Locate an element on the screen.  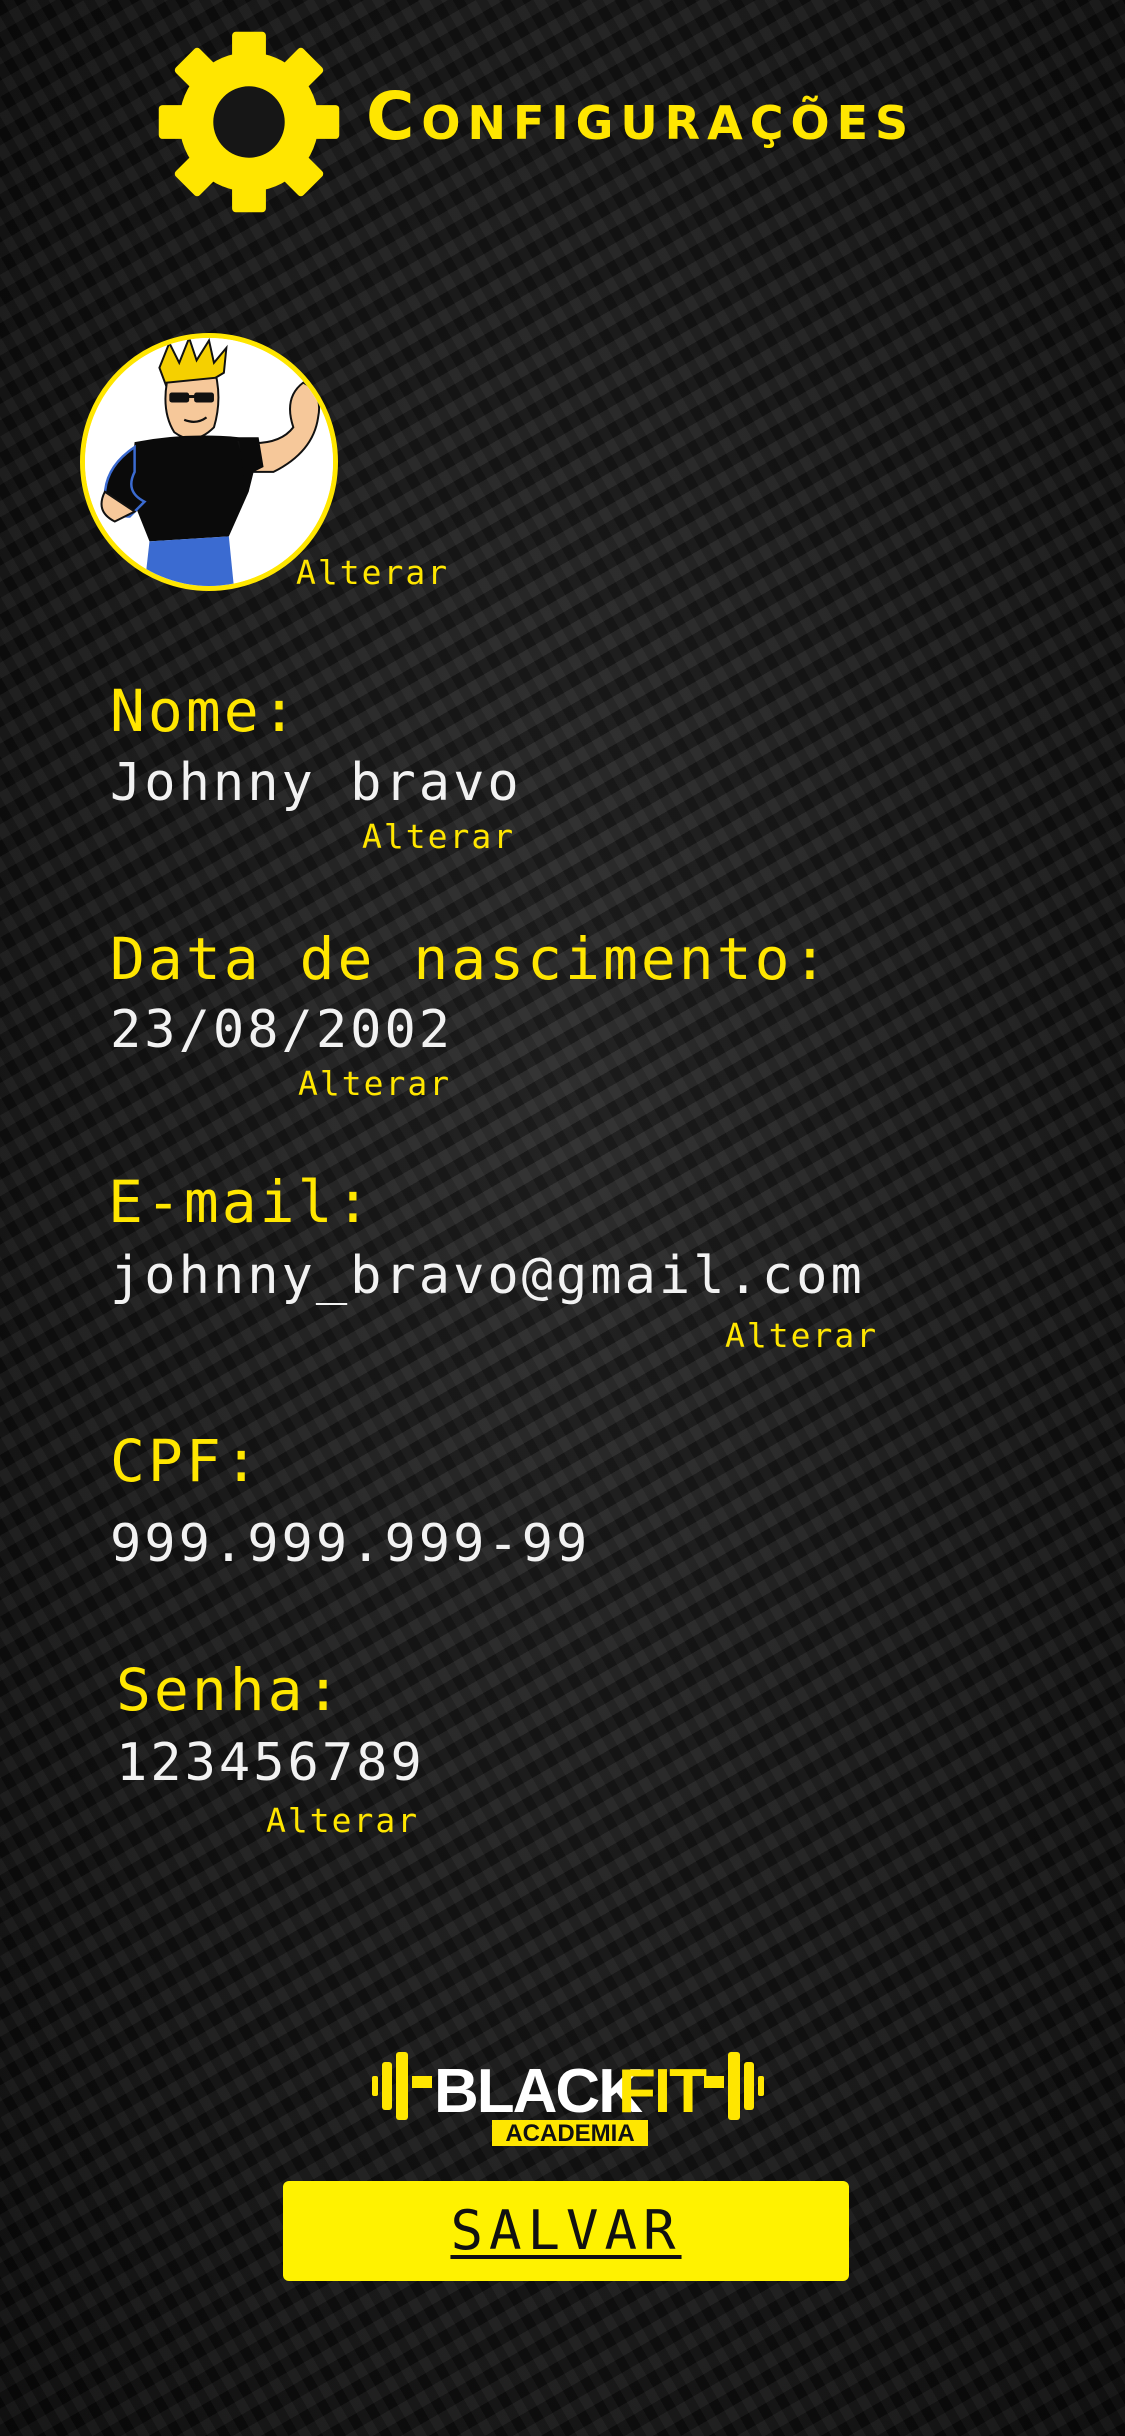
save-button: SALVAR is located at coordinates (566, 2231).